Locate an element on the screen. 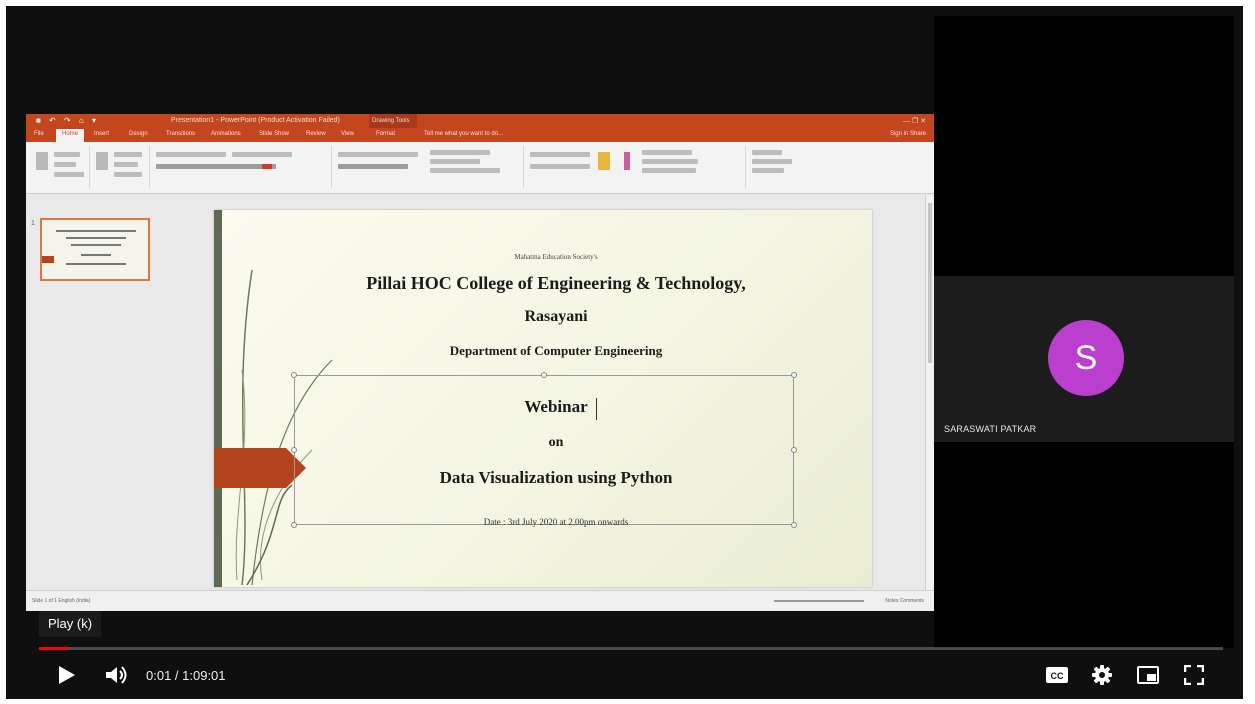 This screenshot has width=1255, height=704. ribbon-group-paragraph is located at coordinates (429, 167).